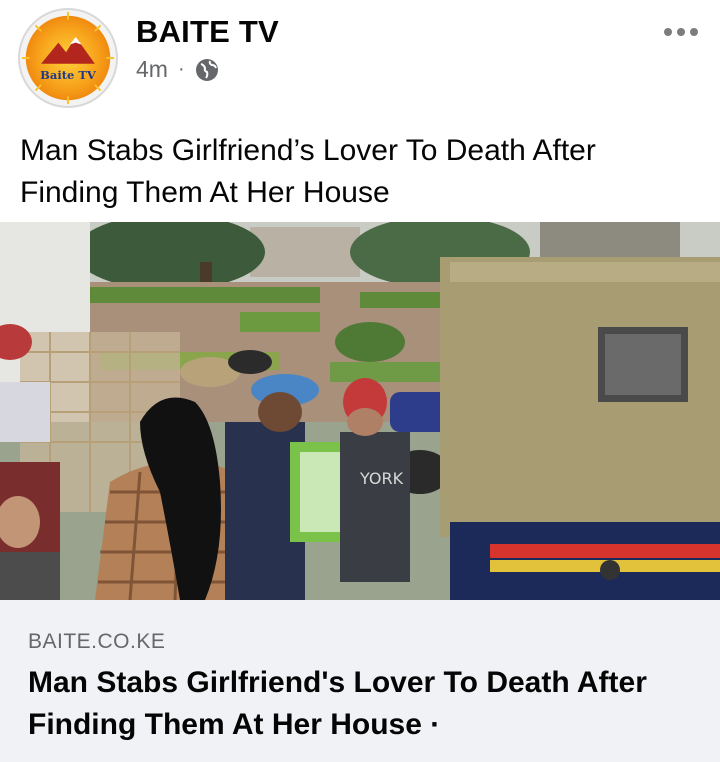 The height and width of the screenshot is (762, 720). I want to click on baite-tv-logo: Baite TV, so click(68, 58).